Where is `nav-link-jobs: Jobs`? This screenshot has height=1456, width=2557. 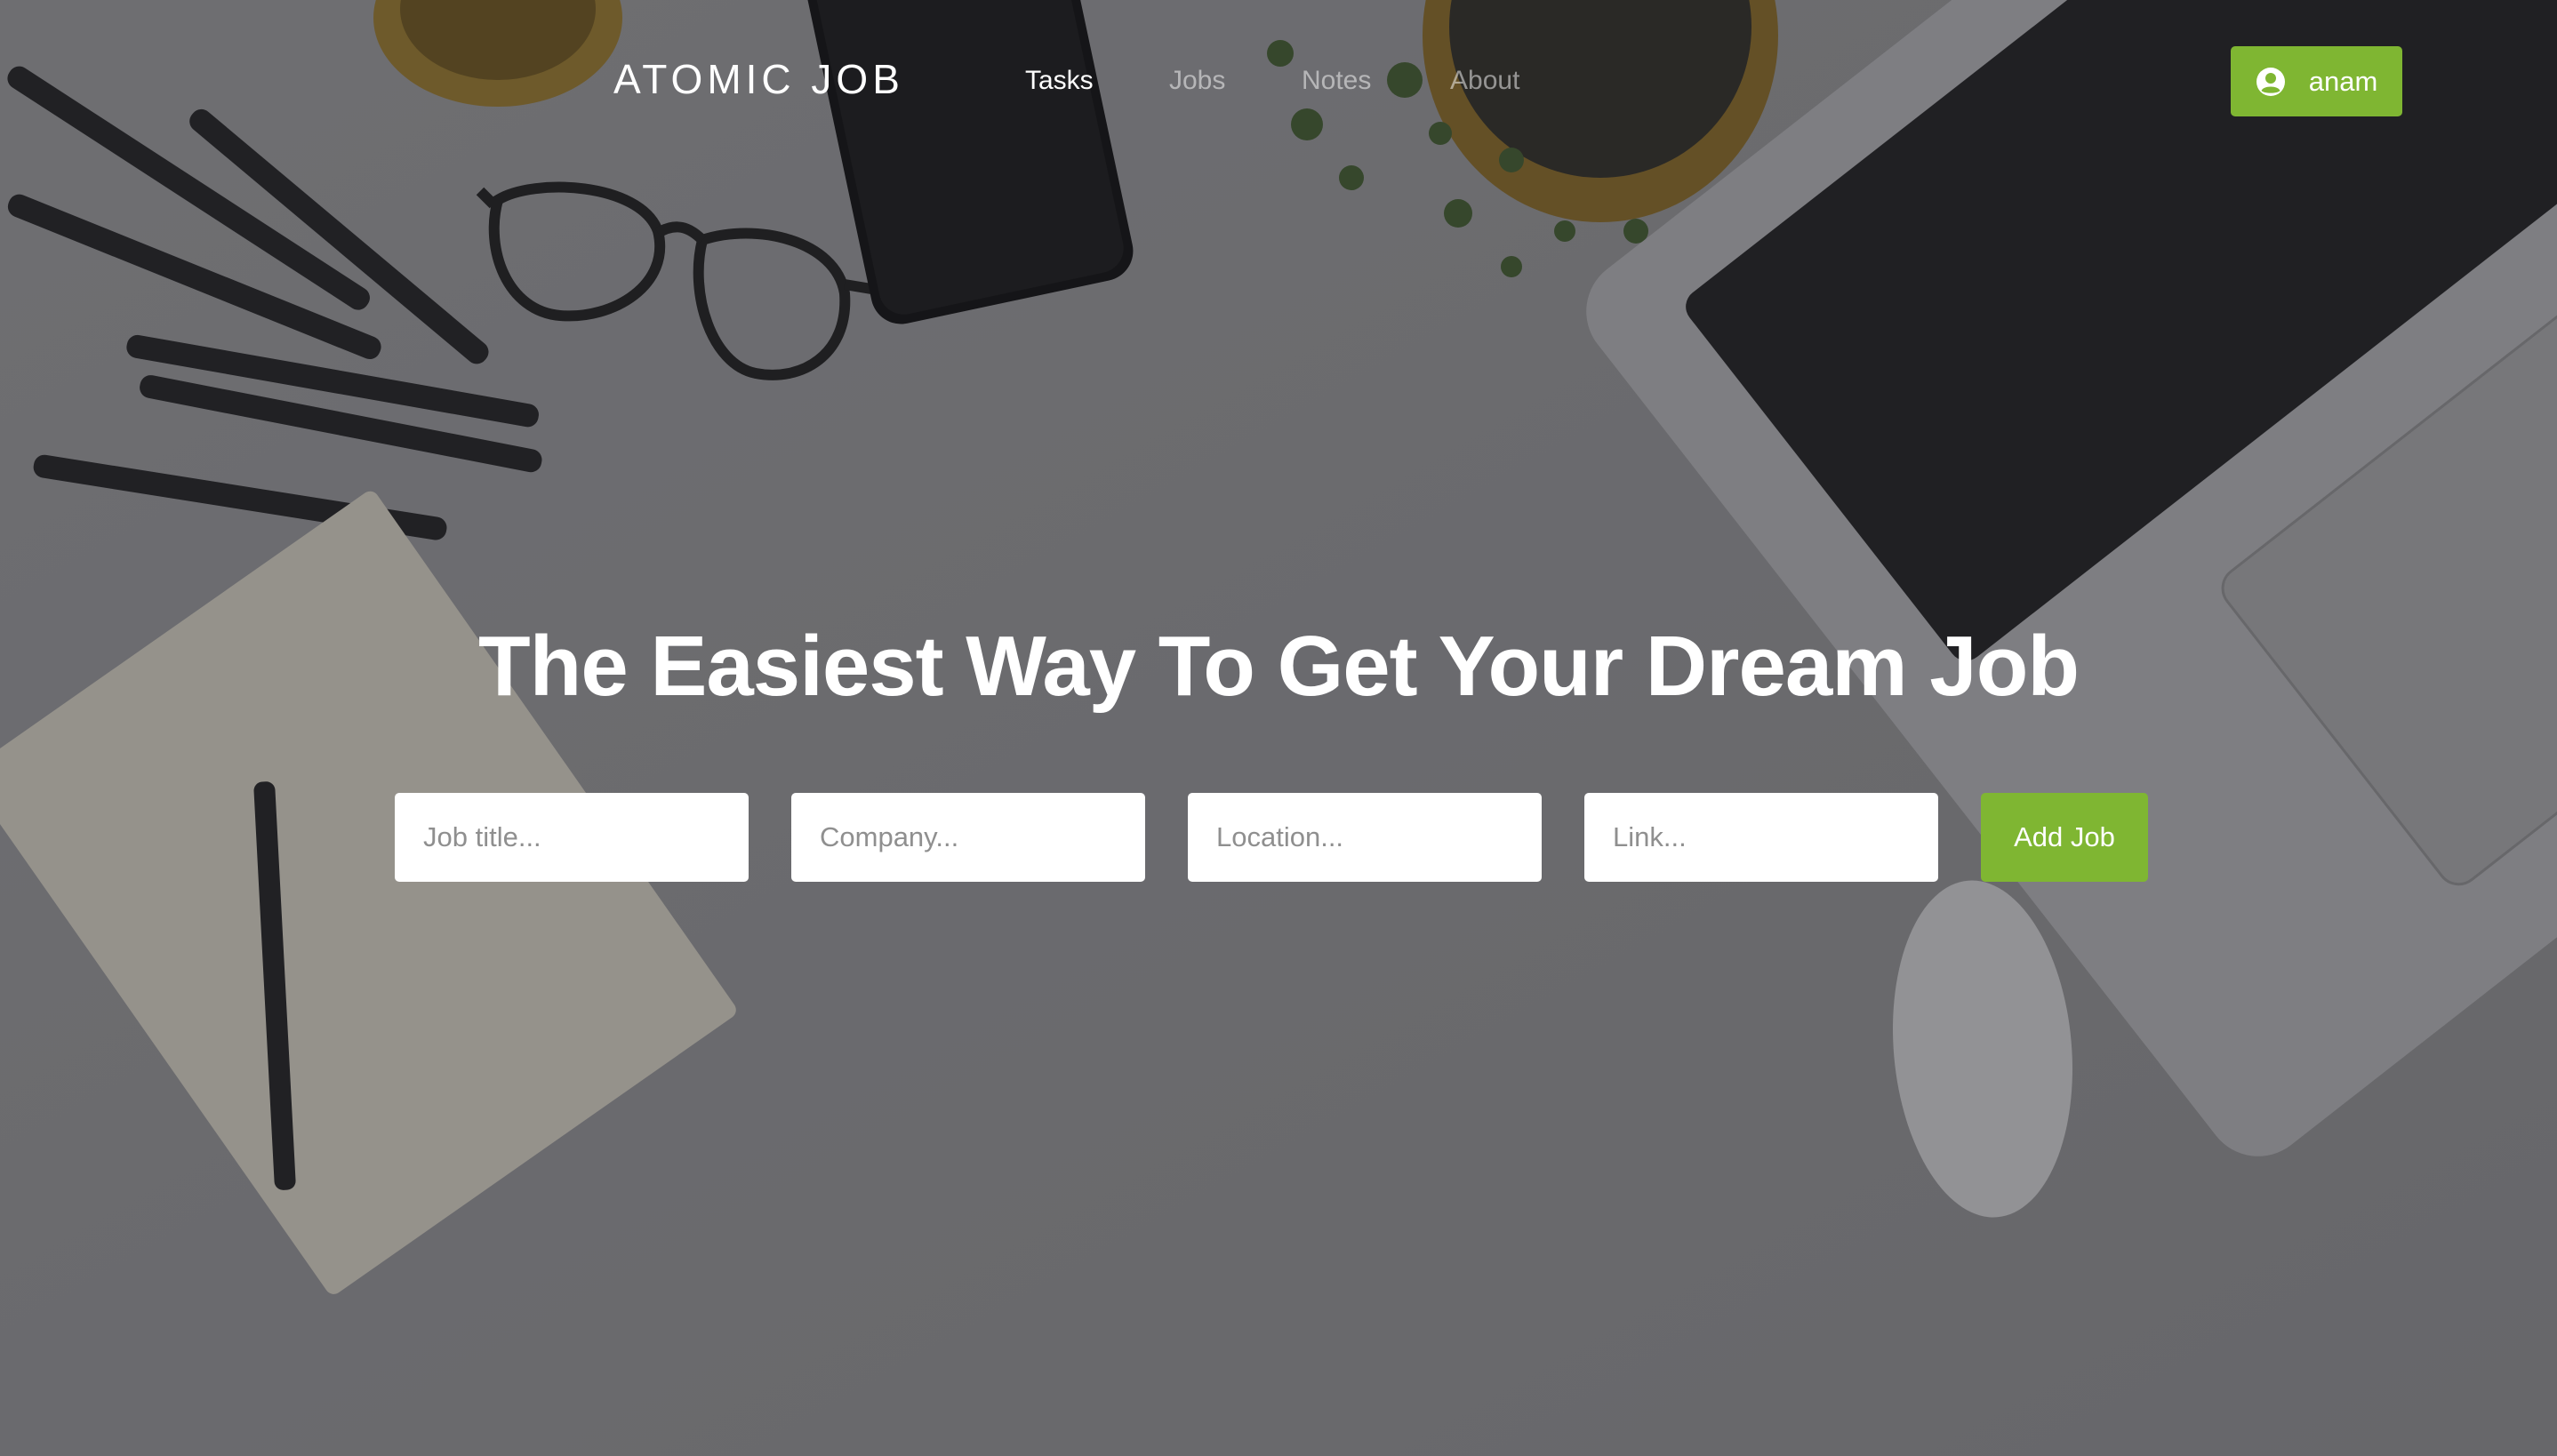
nav-link-jobs: Jobs is located at coordinates (1197, 81).